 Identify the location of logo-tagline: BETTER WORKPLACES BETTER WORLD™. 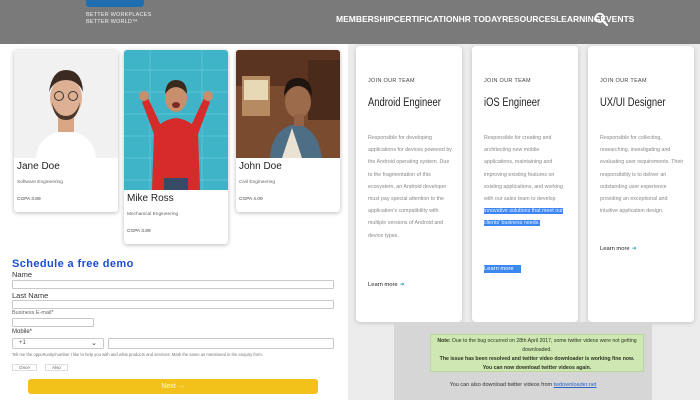
(119, 18).